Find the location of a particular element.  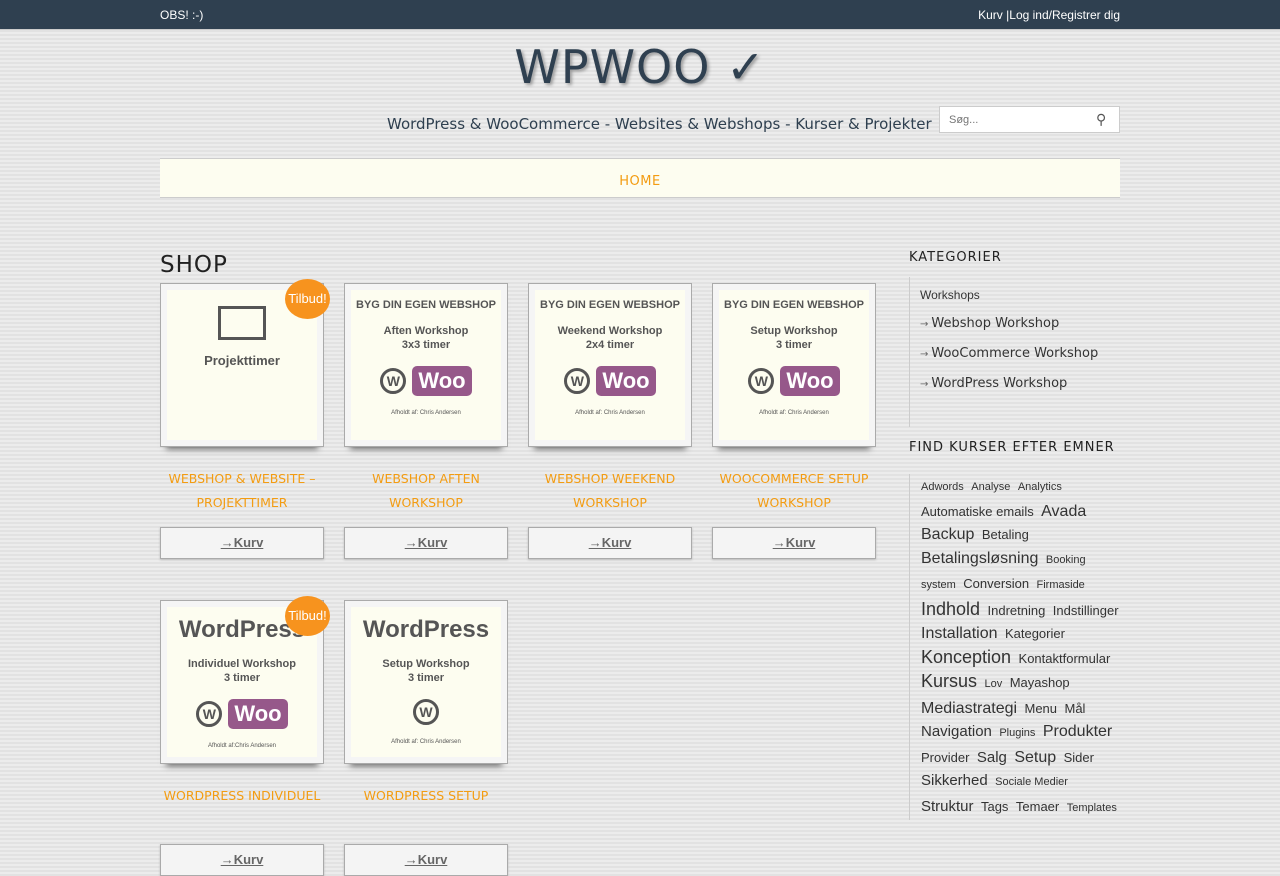

tag-link: Betaling is located at coordinates (1005, 534).